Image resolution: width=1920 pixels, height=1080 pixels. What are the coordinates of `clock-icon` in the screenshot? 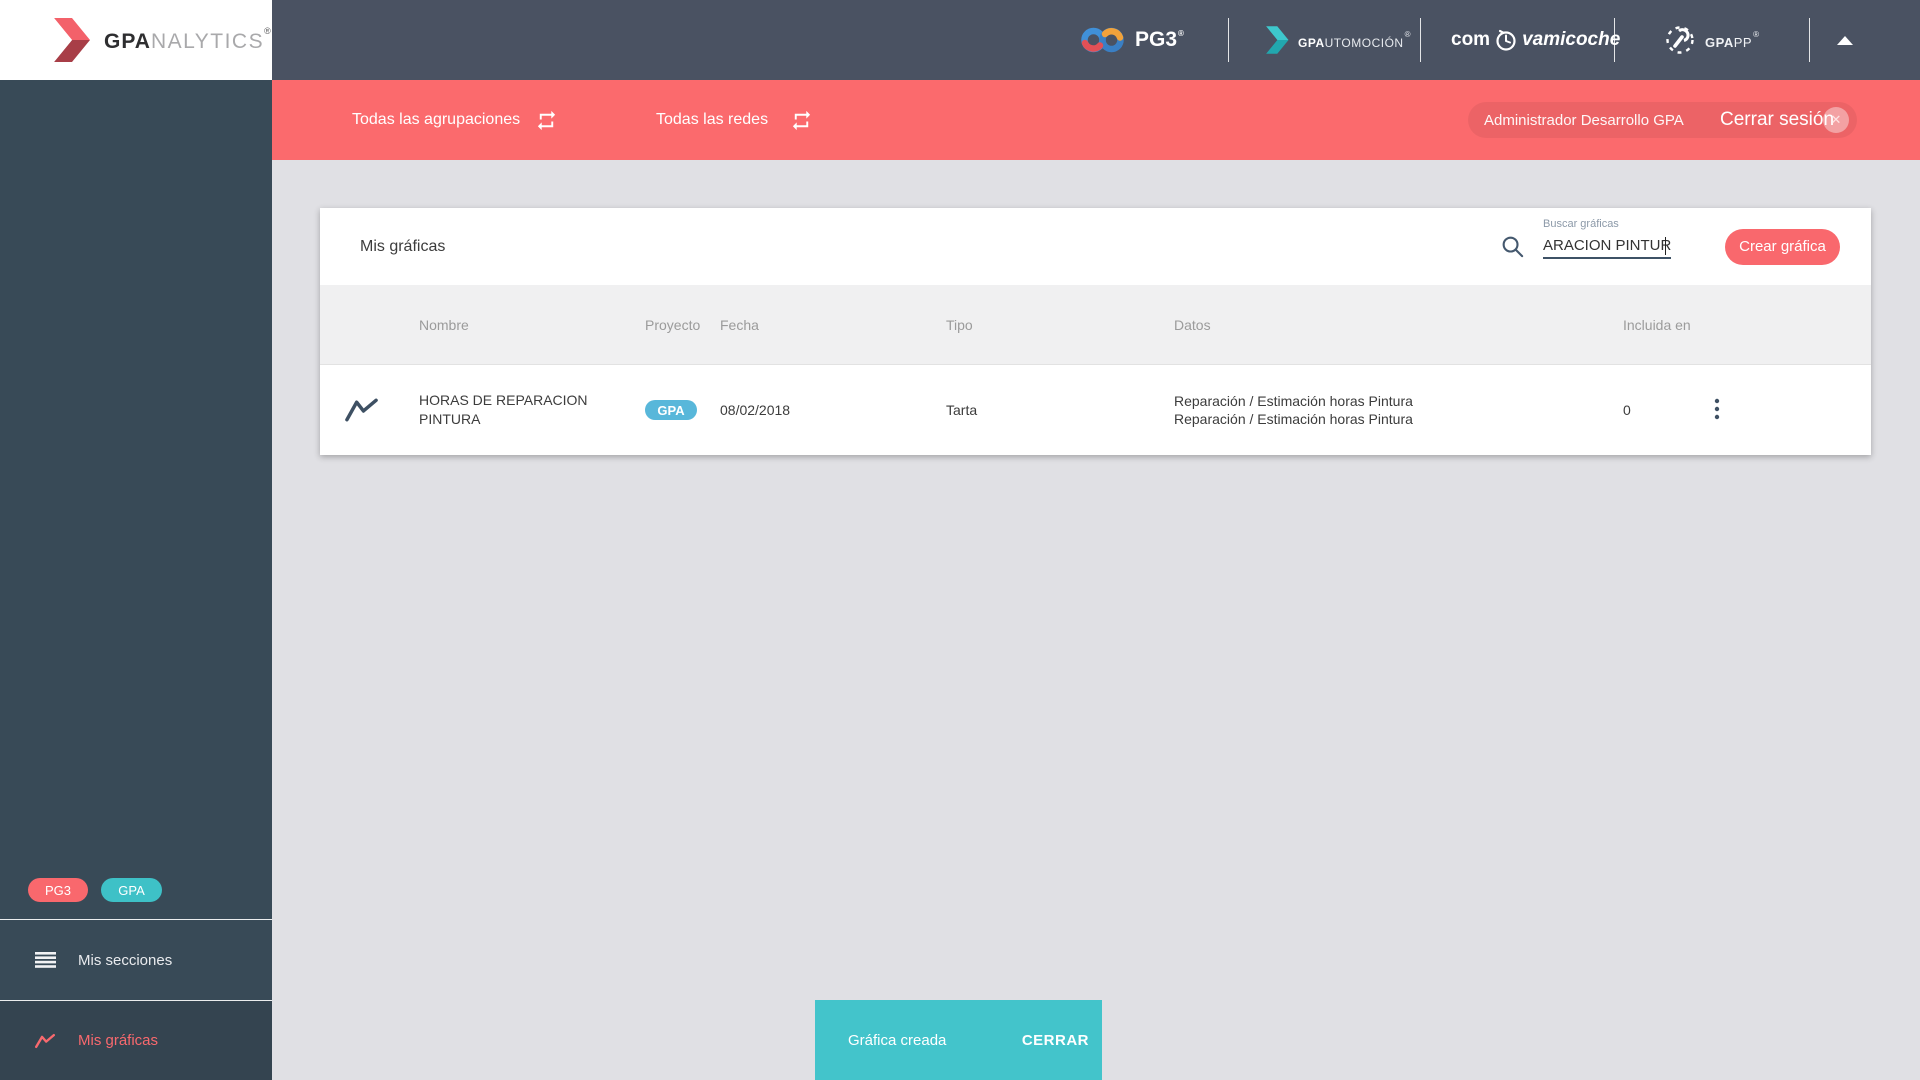 It's located at (1506, 40).